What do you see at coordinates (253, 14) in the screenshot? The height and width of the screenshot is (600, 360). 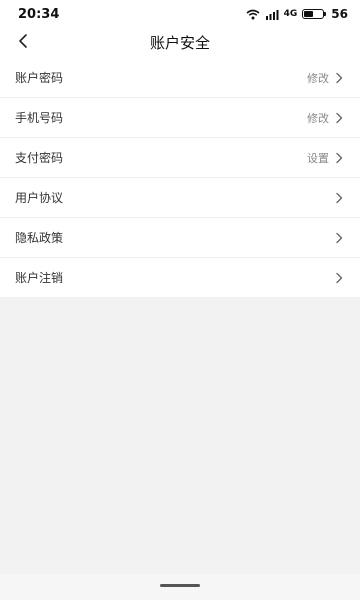 I see `wifi-icon` at bounding box center [253, 14].